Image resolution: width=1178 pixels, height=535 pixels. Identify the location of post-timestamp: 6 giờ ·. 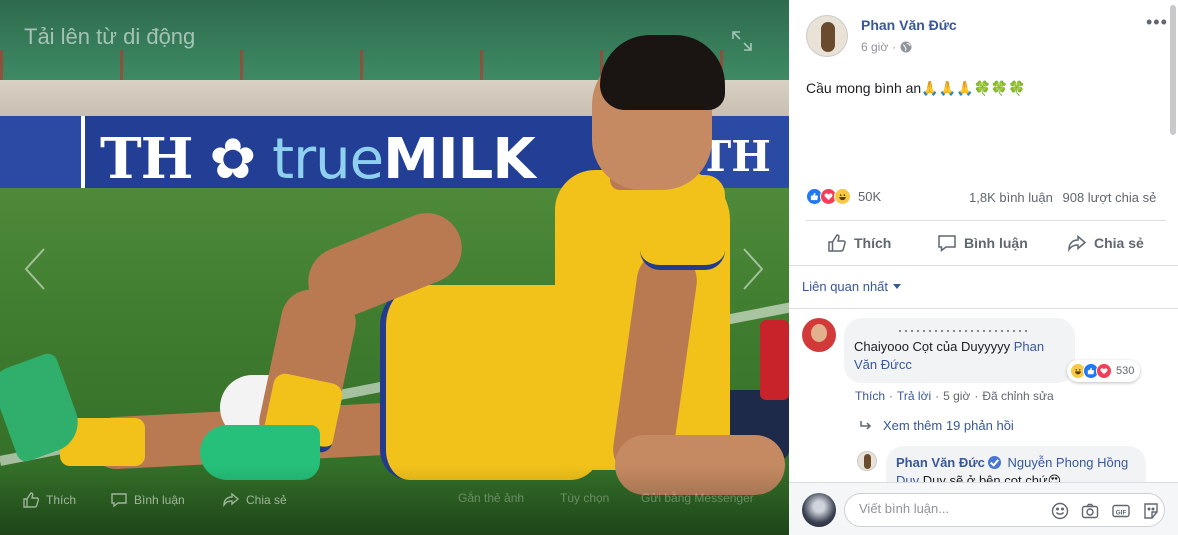
(886, 47).